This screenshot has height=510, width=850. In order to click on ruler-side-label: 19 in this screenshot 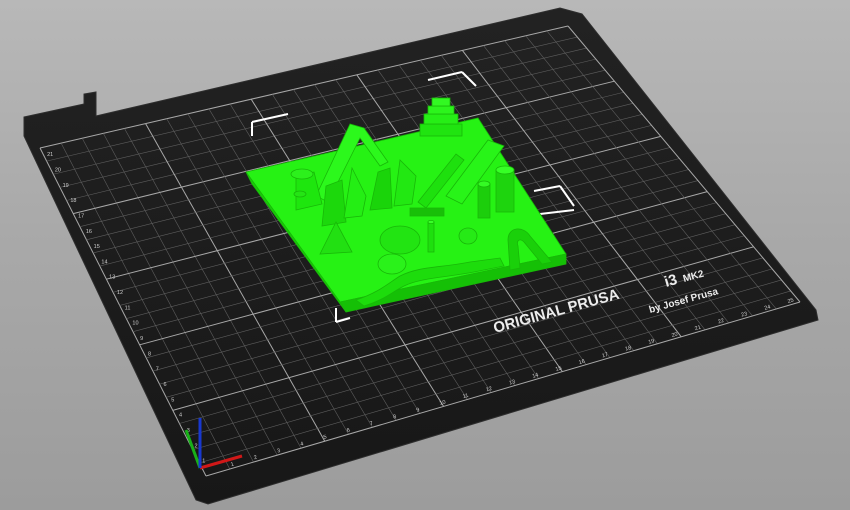, I will do `click(66, 186)`.